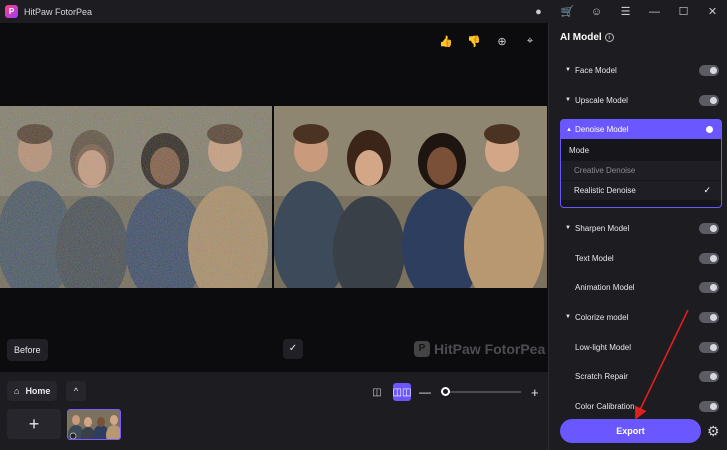 This screenshot has width=727, height=450. Describe the element at coordinates (605, 287) in the screenshot. I see `model-label: Animation Model` at that location.